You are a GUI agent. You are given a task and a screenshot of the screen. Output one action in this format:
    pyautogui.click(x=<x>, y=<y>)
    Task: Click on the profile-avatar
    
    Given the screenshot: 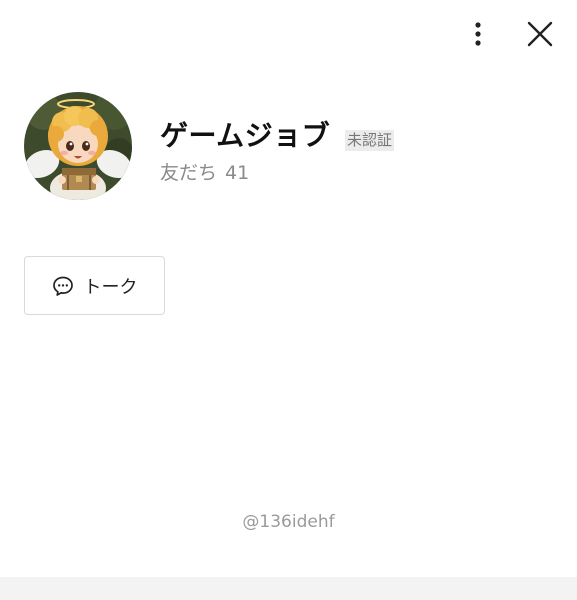 What is the action you would take?
    pyautogui.click(x=78, y=146)
    